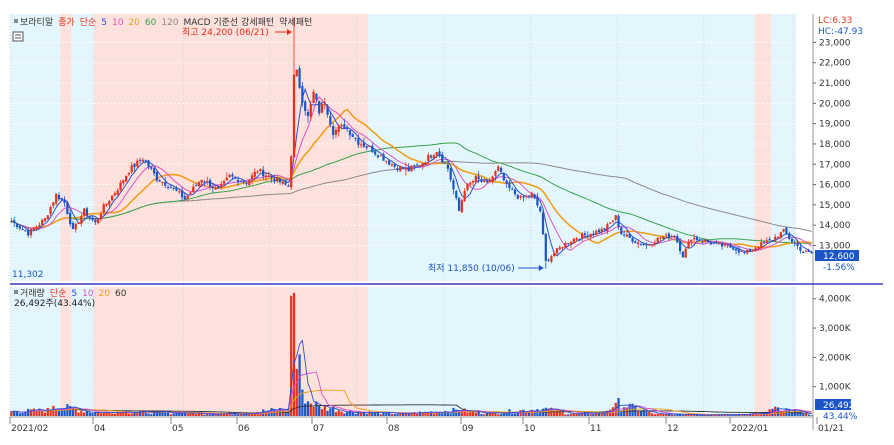  I want to click on volume-legend-entry: 5, so click(74, 294).